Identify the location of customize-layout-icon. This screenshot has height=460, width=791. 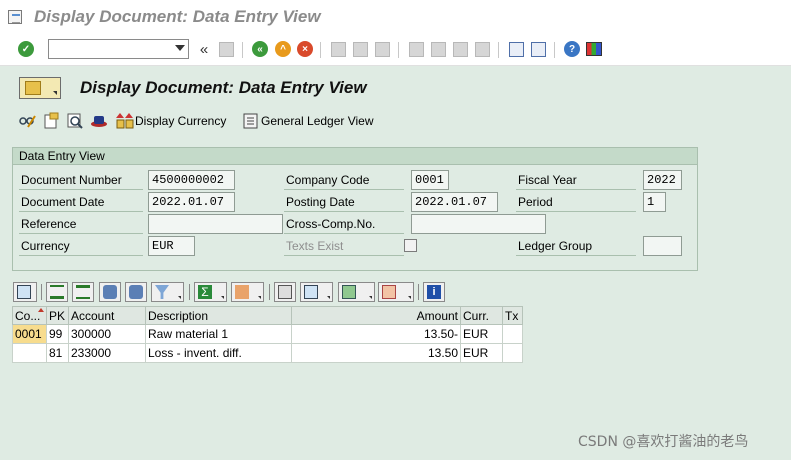
(594, 49).